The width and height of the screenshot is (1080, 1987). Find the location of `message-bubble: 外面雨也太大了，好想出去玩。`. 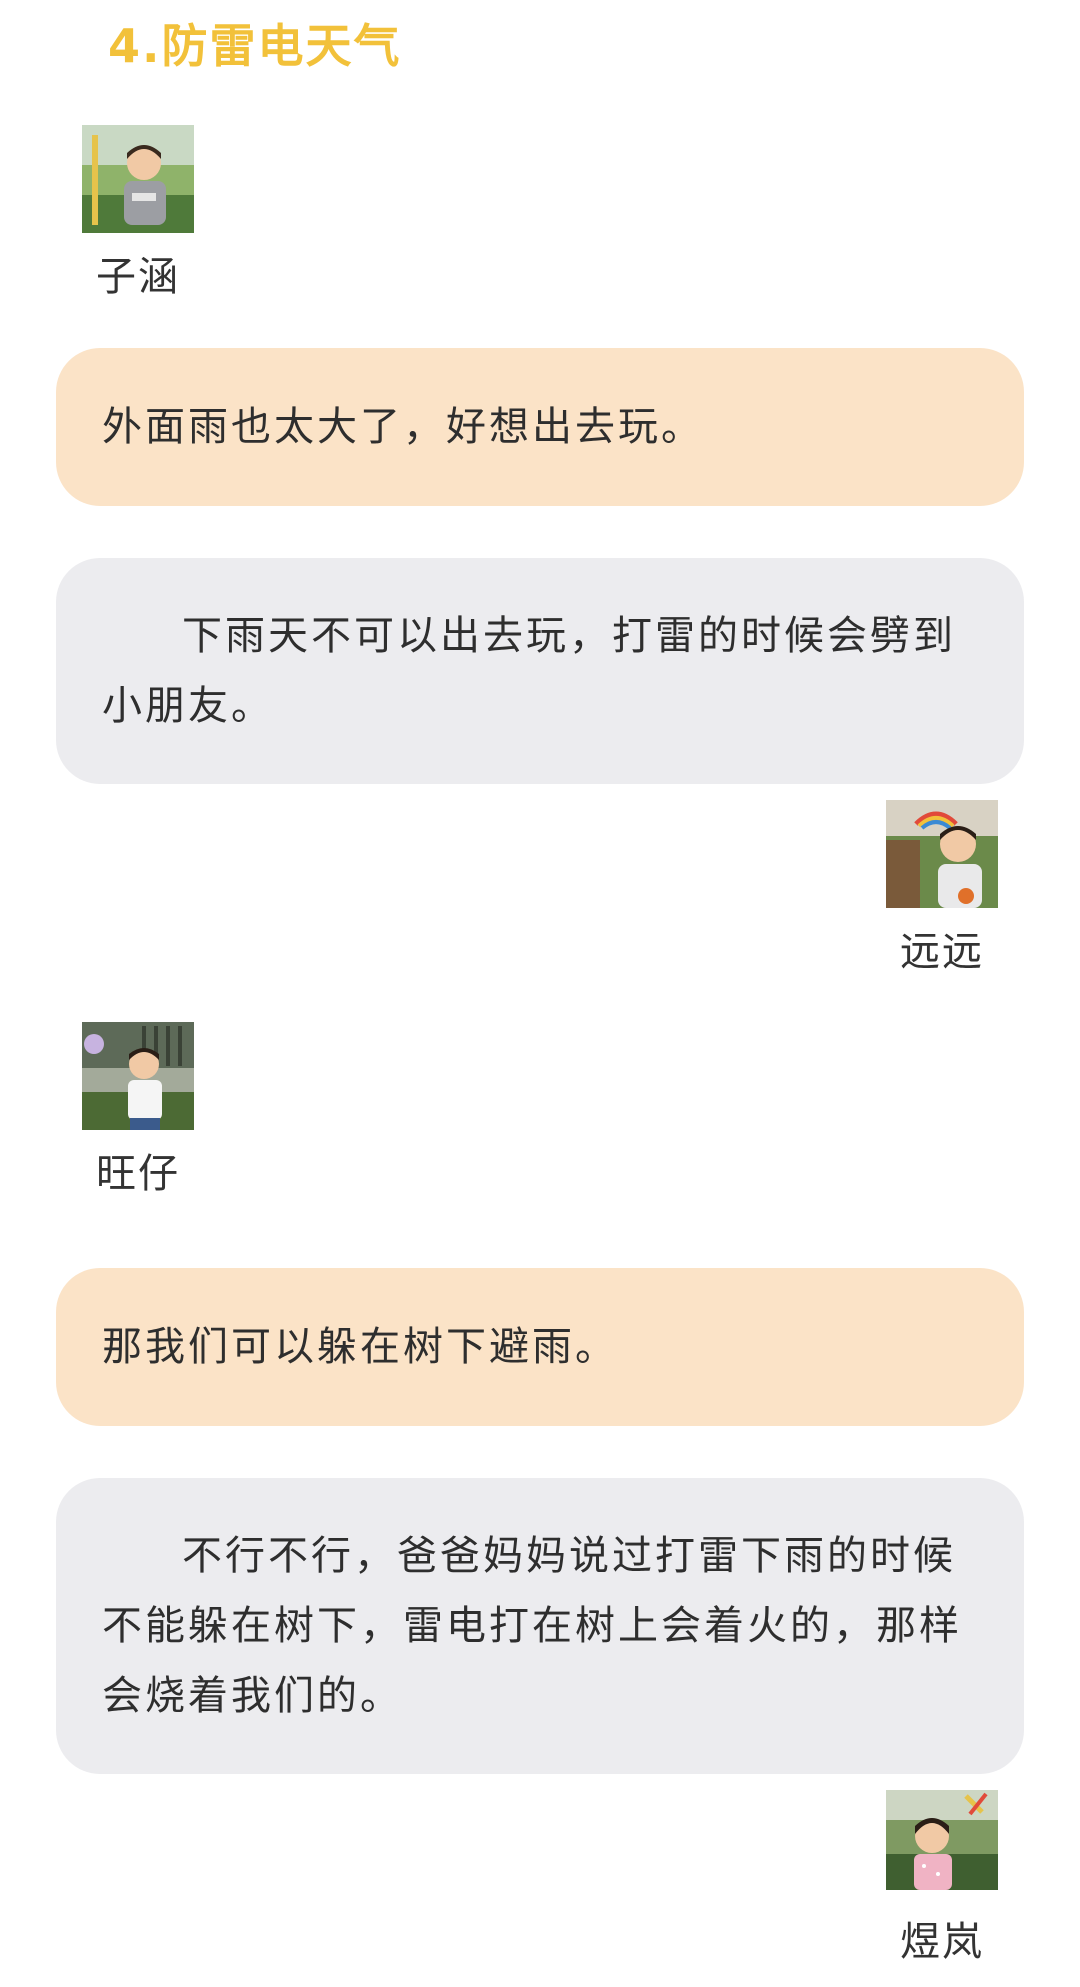

message-bubble: 外面雨也太大了，好想出去玩。 is located at coordinates (540, 427).